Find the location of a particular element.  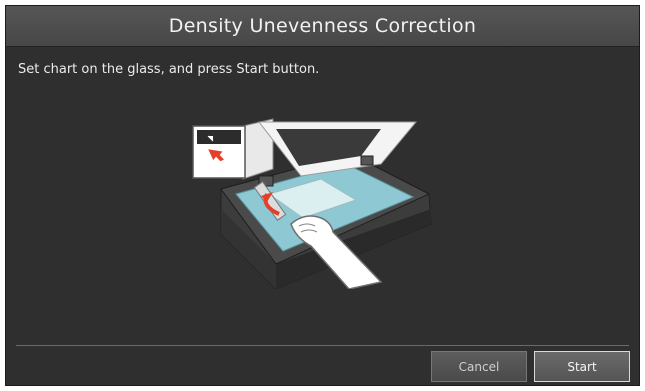

footer-divider is located at coordinates (322, 345).